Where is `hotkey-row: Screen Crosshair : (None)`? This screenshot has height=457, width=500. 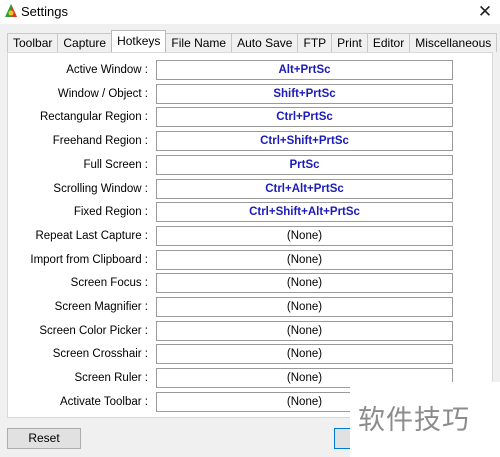
hotkey-row: Screen Crosshair : (None) is located at coordinates (248, 355).